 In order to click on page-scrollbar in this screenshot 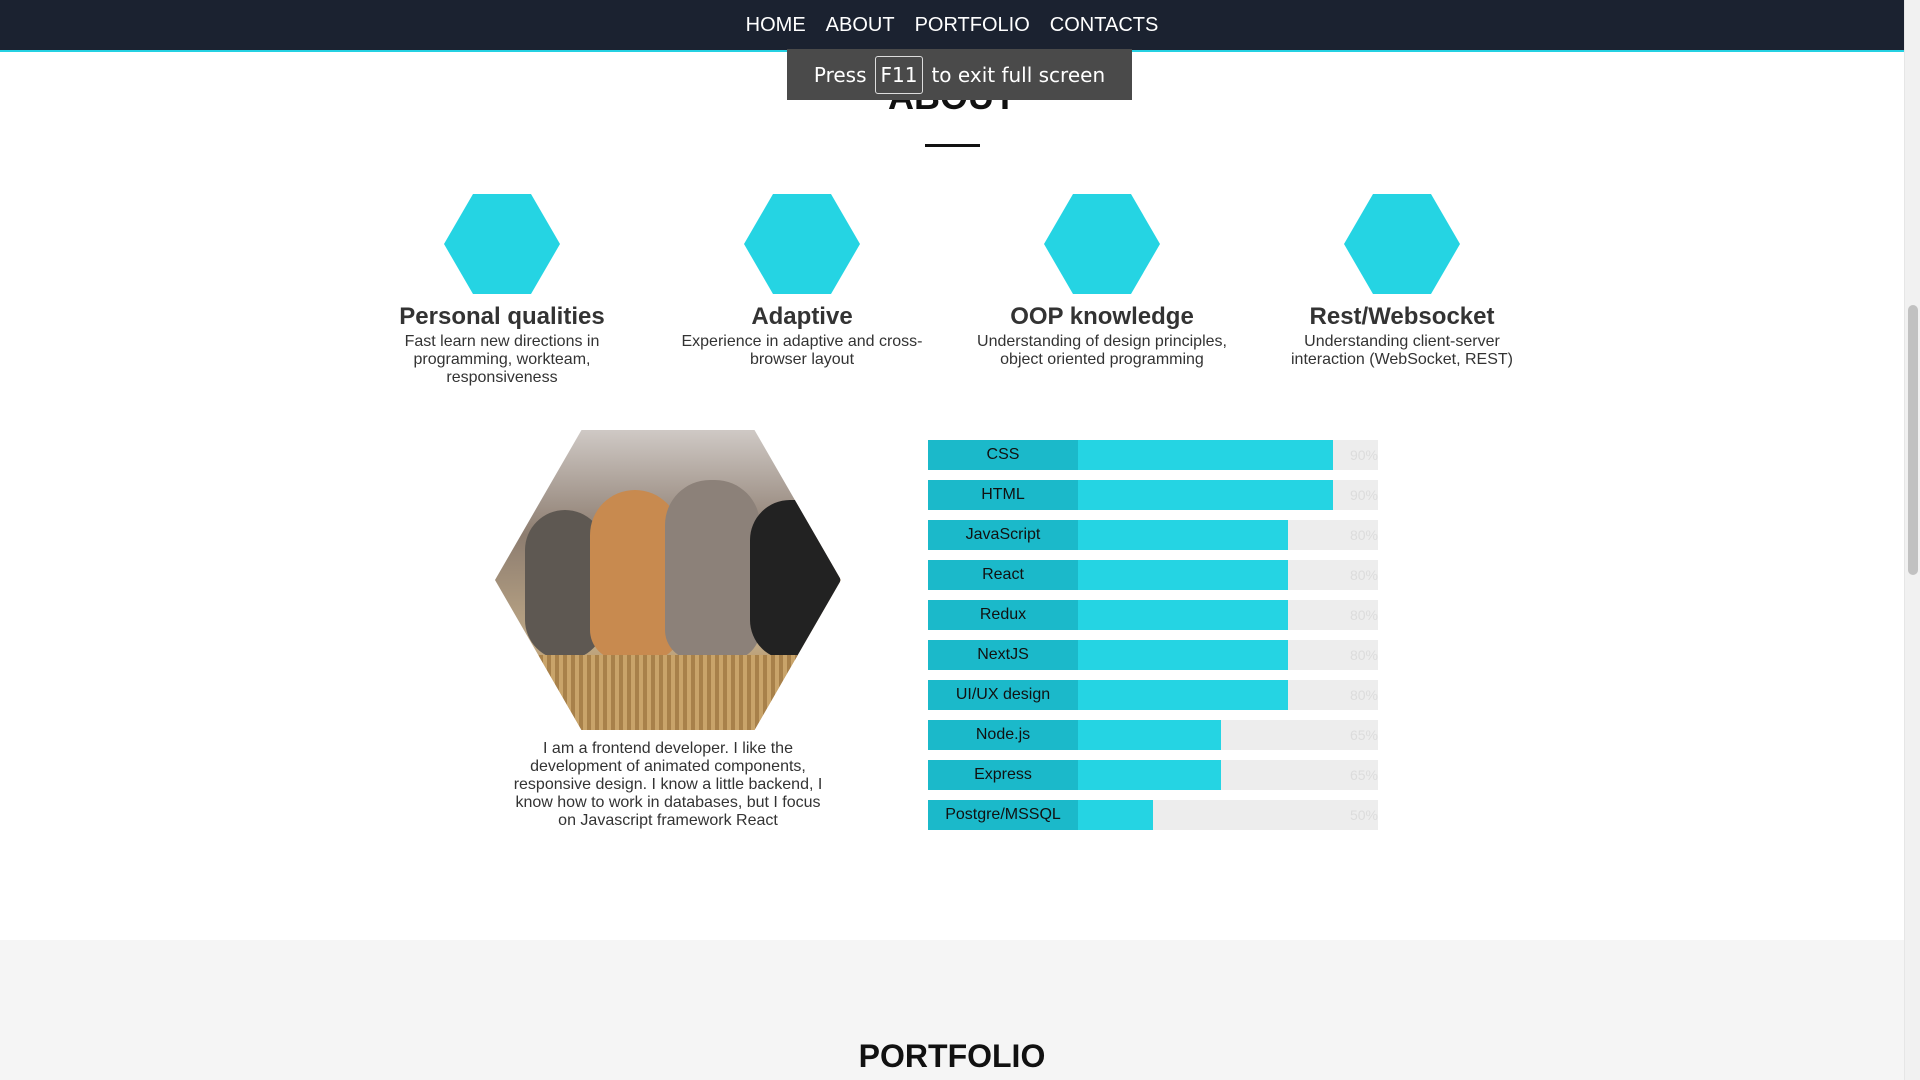, I will do `click(1912, 540)`.